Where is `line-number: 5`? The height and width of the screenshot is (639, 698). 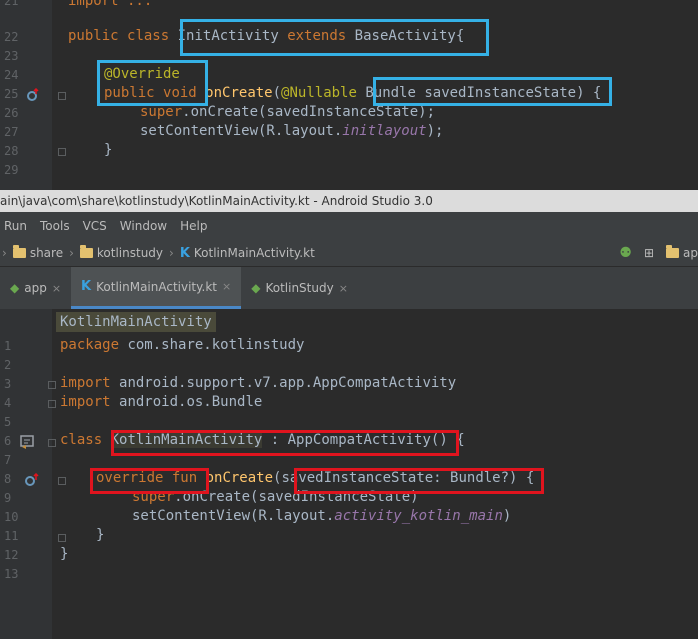
line-number: 5 is located at coordinates (8, 422).